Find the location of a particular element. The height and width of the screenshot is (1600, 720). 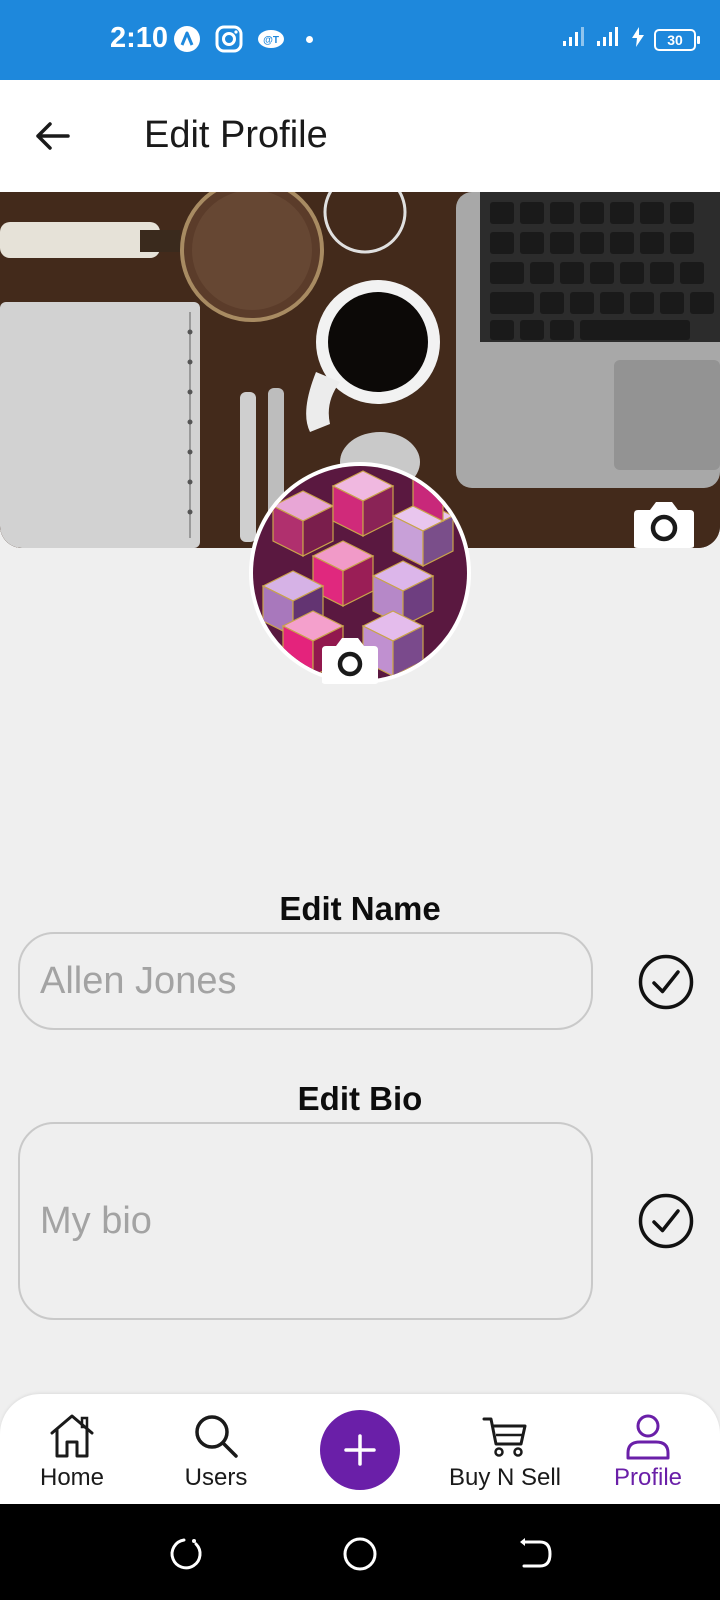

system-navigation-bar is located at coordinates (360, 1552).